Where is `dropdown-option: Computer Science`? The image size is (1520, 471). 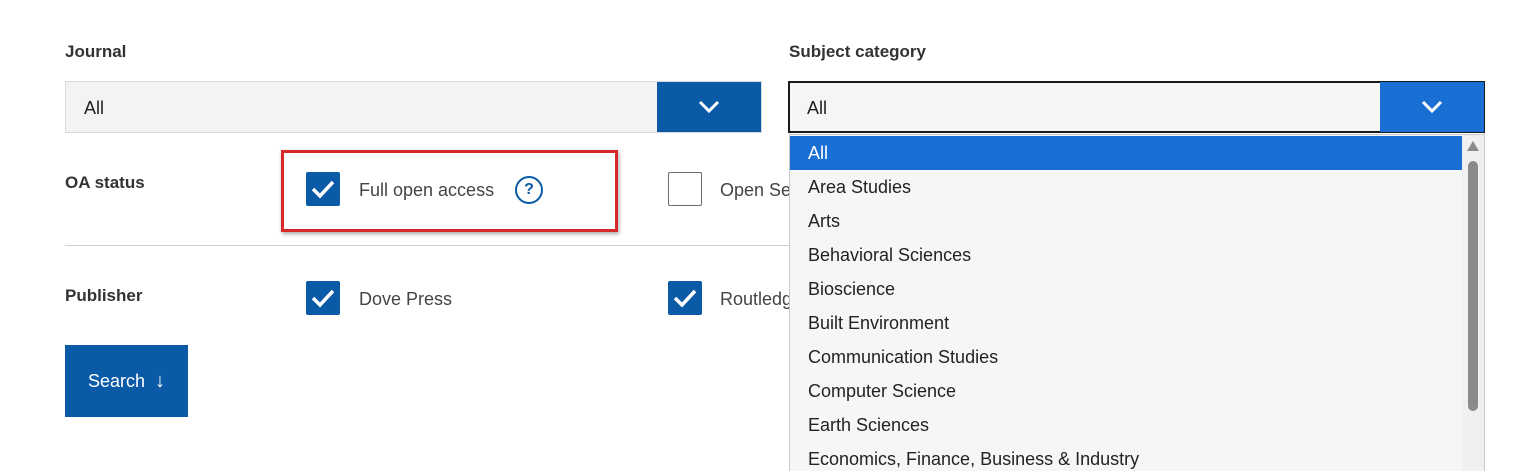 dropdown-option: Computer Science is located at coordinates (1126, 391).